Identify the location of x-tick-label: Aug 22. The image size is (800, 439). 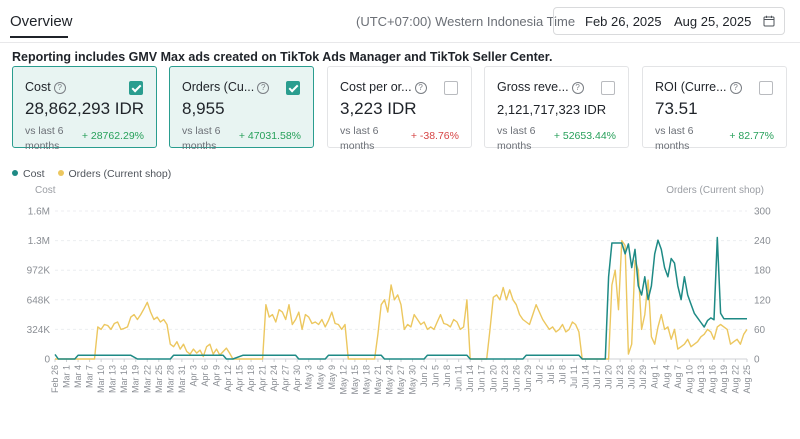
(735, 379).